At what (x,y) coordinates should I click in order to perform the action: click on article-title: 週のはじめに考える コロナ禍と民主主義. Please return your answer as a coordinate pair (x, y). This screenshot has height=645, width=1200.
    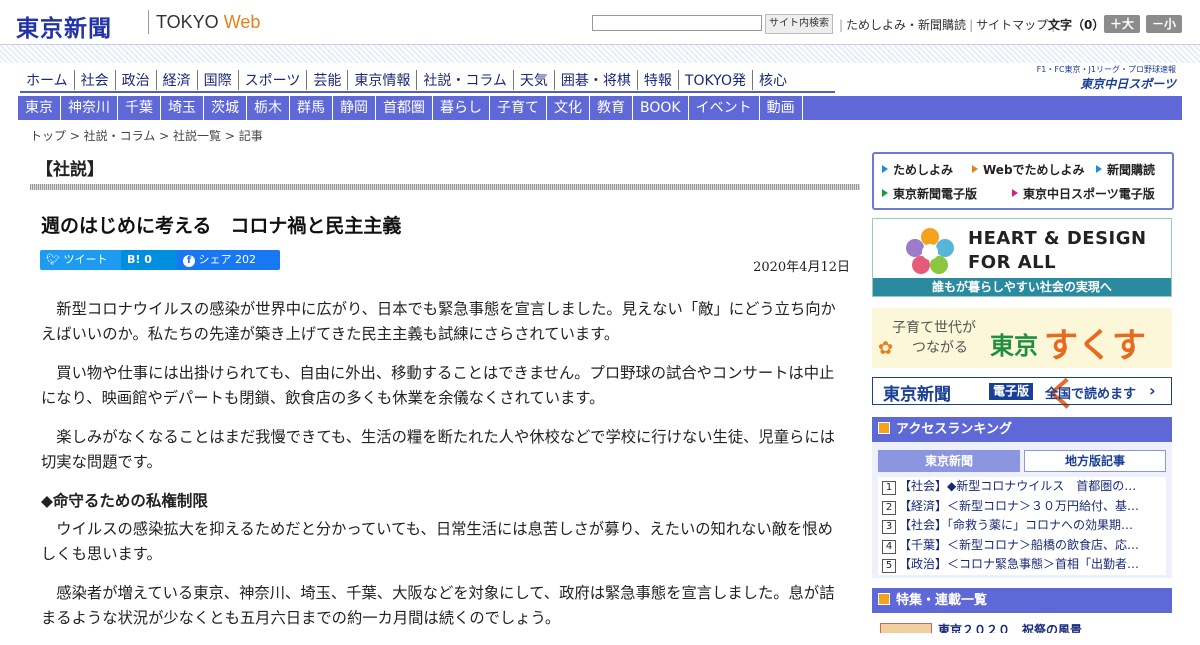
    Looking at the image, I should click on (221, 226).